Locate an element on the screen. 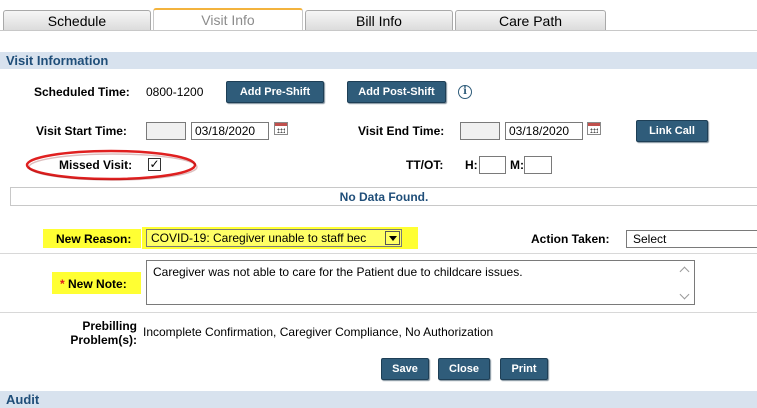 The width and height of the screenshot is (757, 408). chevron-down-icon is located at coordinates (392, 238).